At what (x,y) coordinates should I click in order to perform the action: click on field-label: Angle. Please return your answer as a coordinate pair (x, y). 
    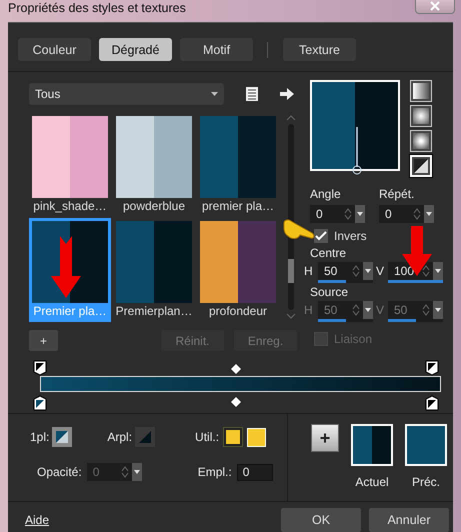
    Looking at the image, I should click on (326, 194).